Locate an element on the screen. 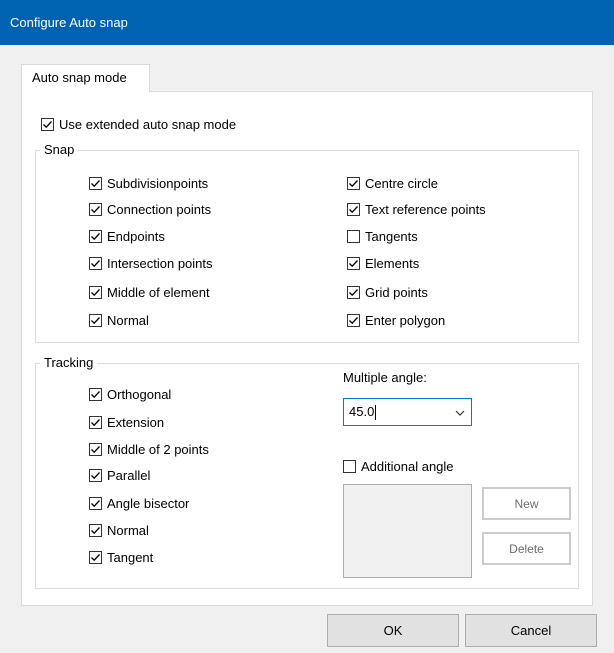 Image resolution: width=614 pixels, height=653 pixels. tracking-normal-checkbox: Normal is located at coordinates (119, 530).